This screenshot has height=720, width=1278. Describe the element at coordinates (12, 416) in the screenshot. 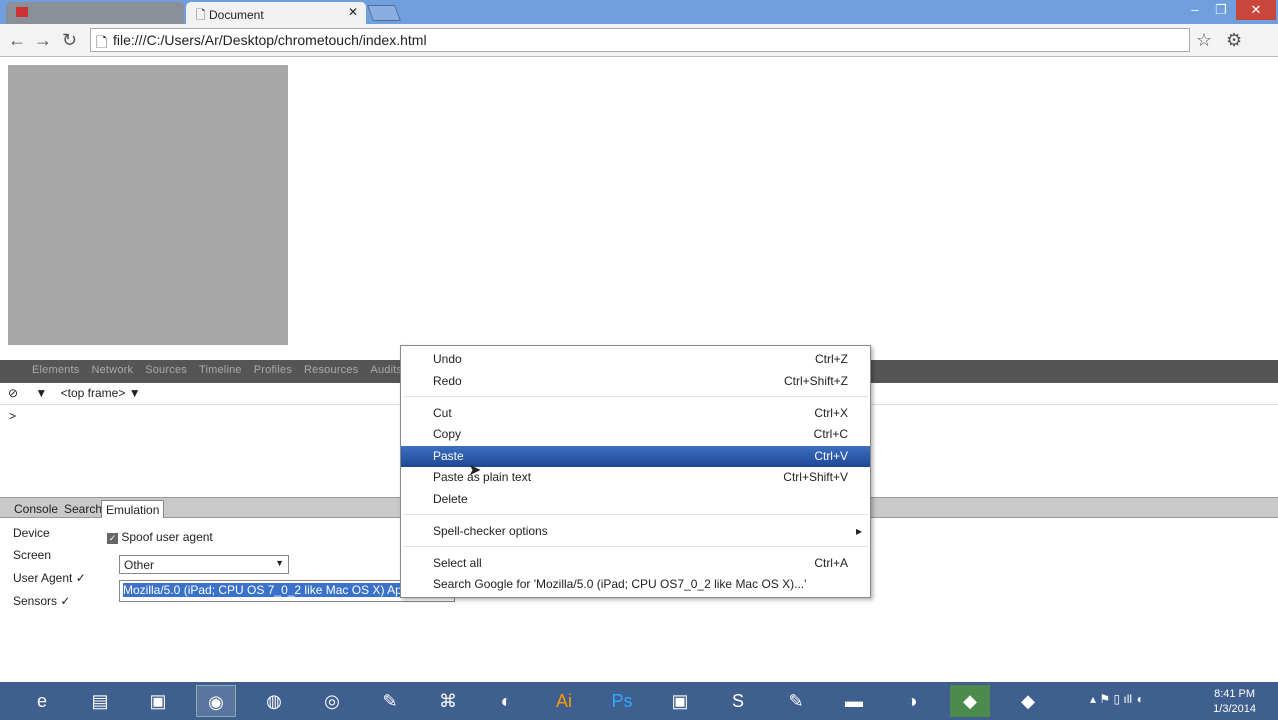

I see `console-prompt: >` at that location.